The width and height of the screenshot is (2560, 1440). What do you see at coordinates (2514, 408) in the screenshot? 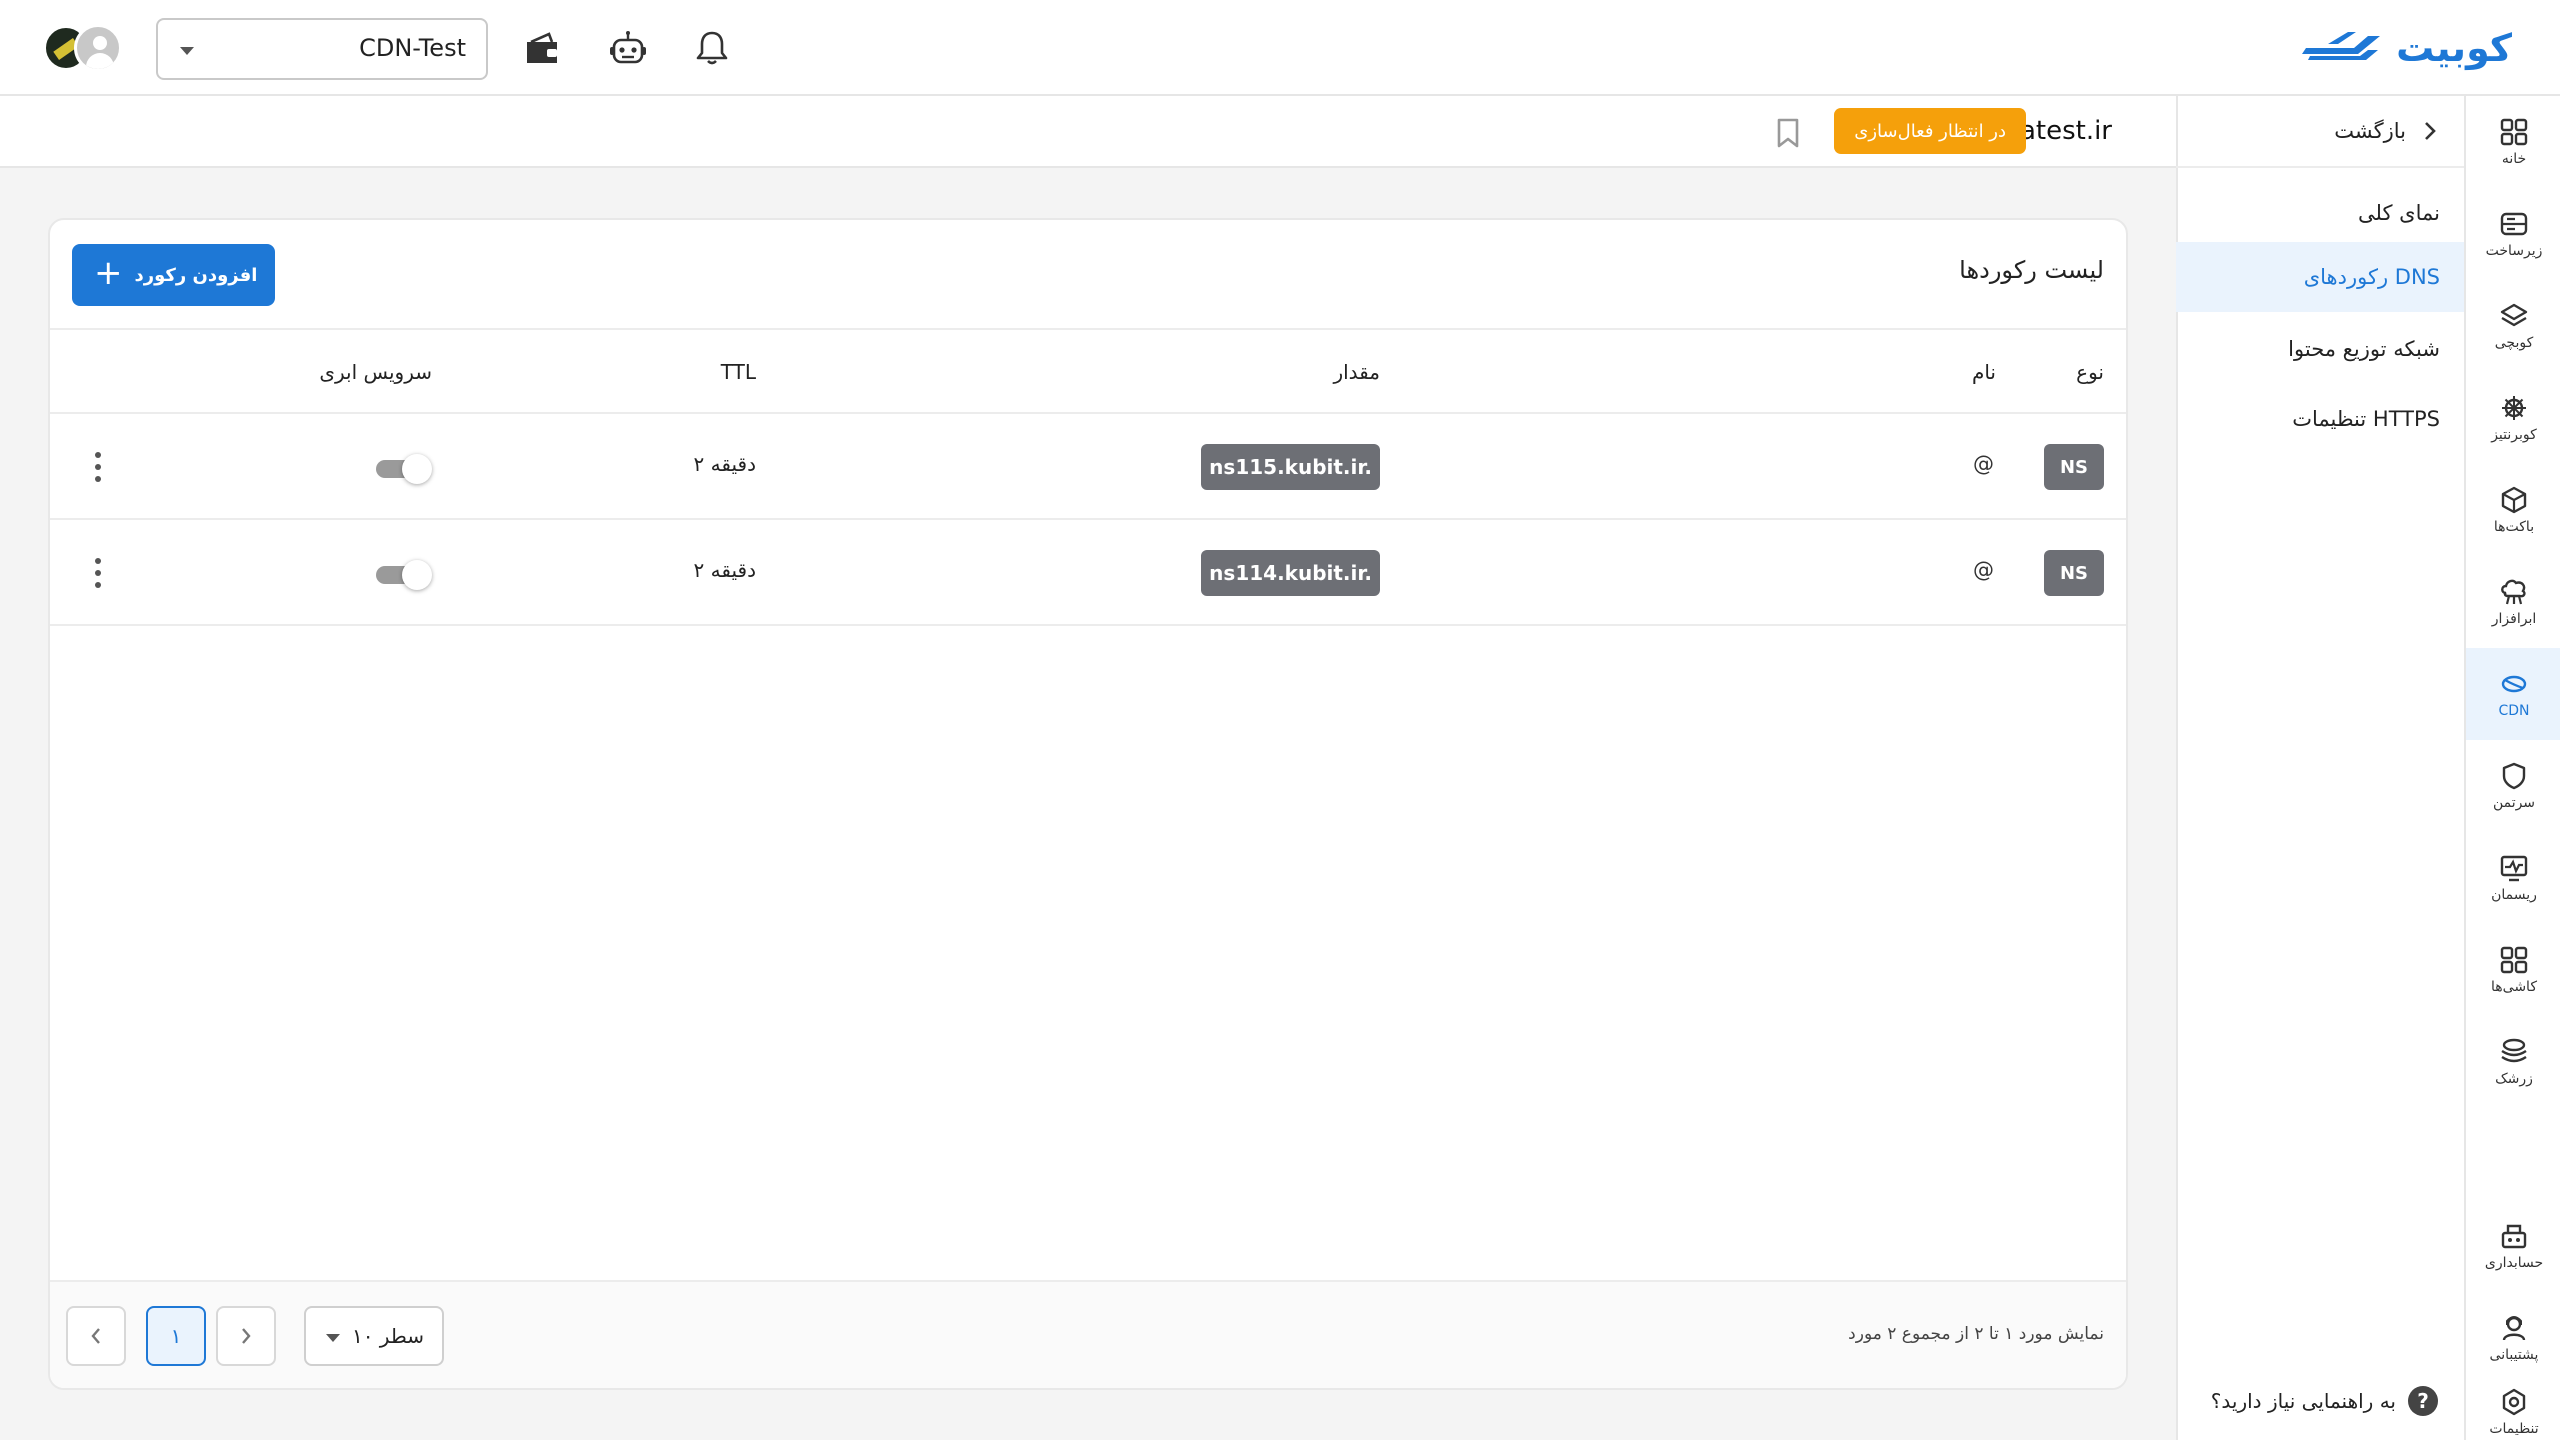
I see `helm-icon` at bounding box center [2514, 408].